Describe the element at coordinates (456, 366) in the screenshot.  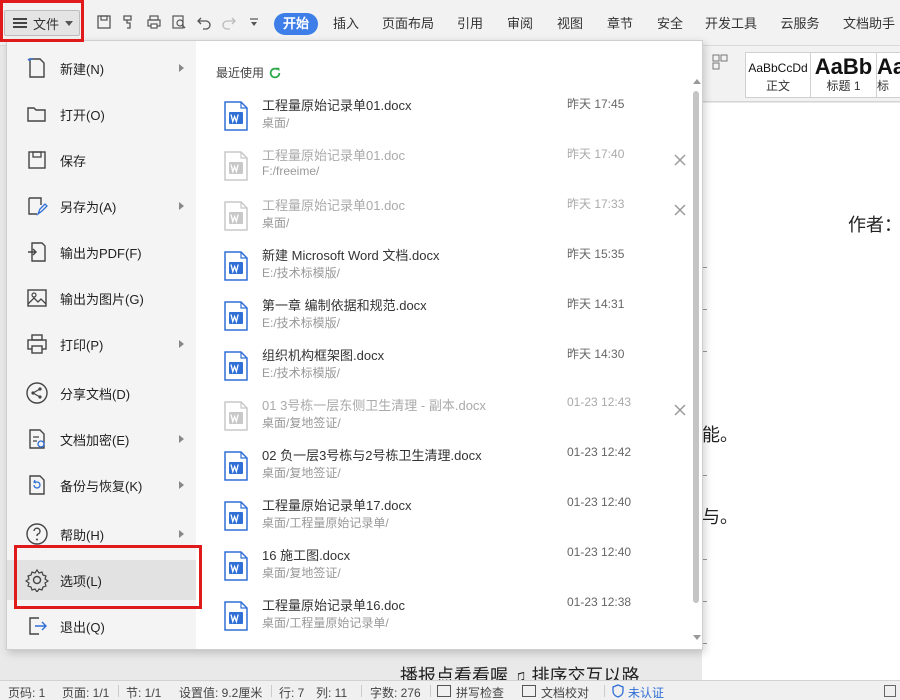
I see `recent-file-item: 组织机构框架图.docx E:/技术标模版/昨天 14:30` at that location.